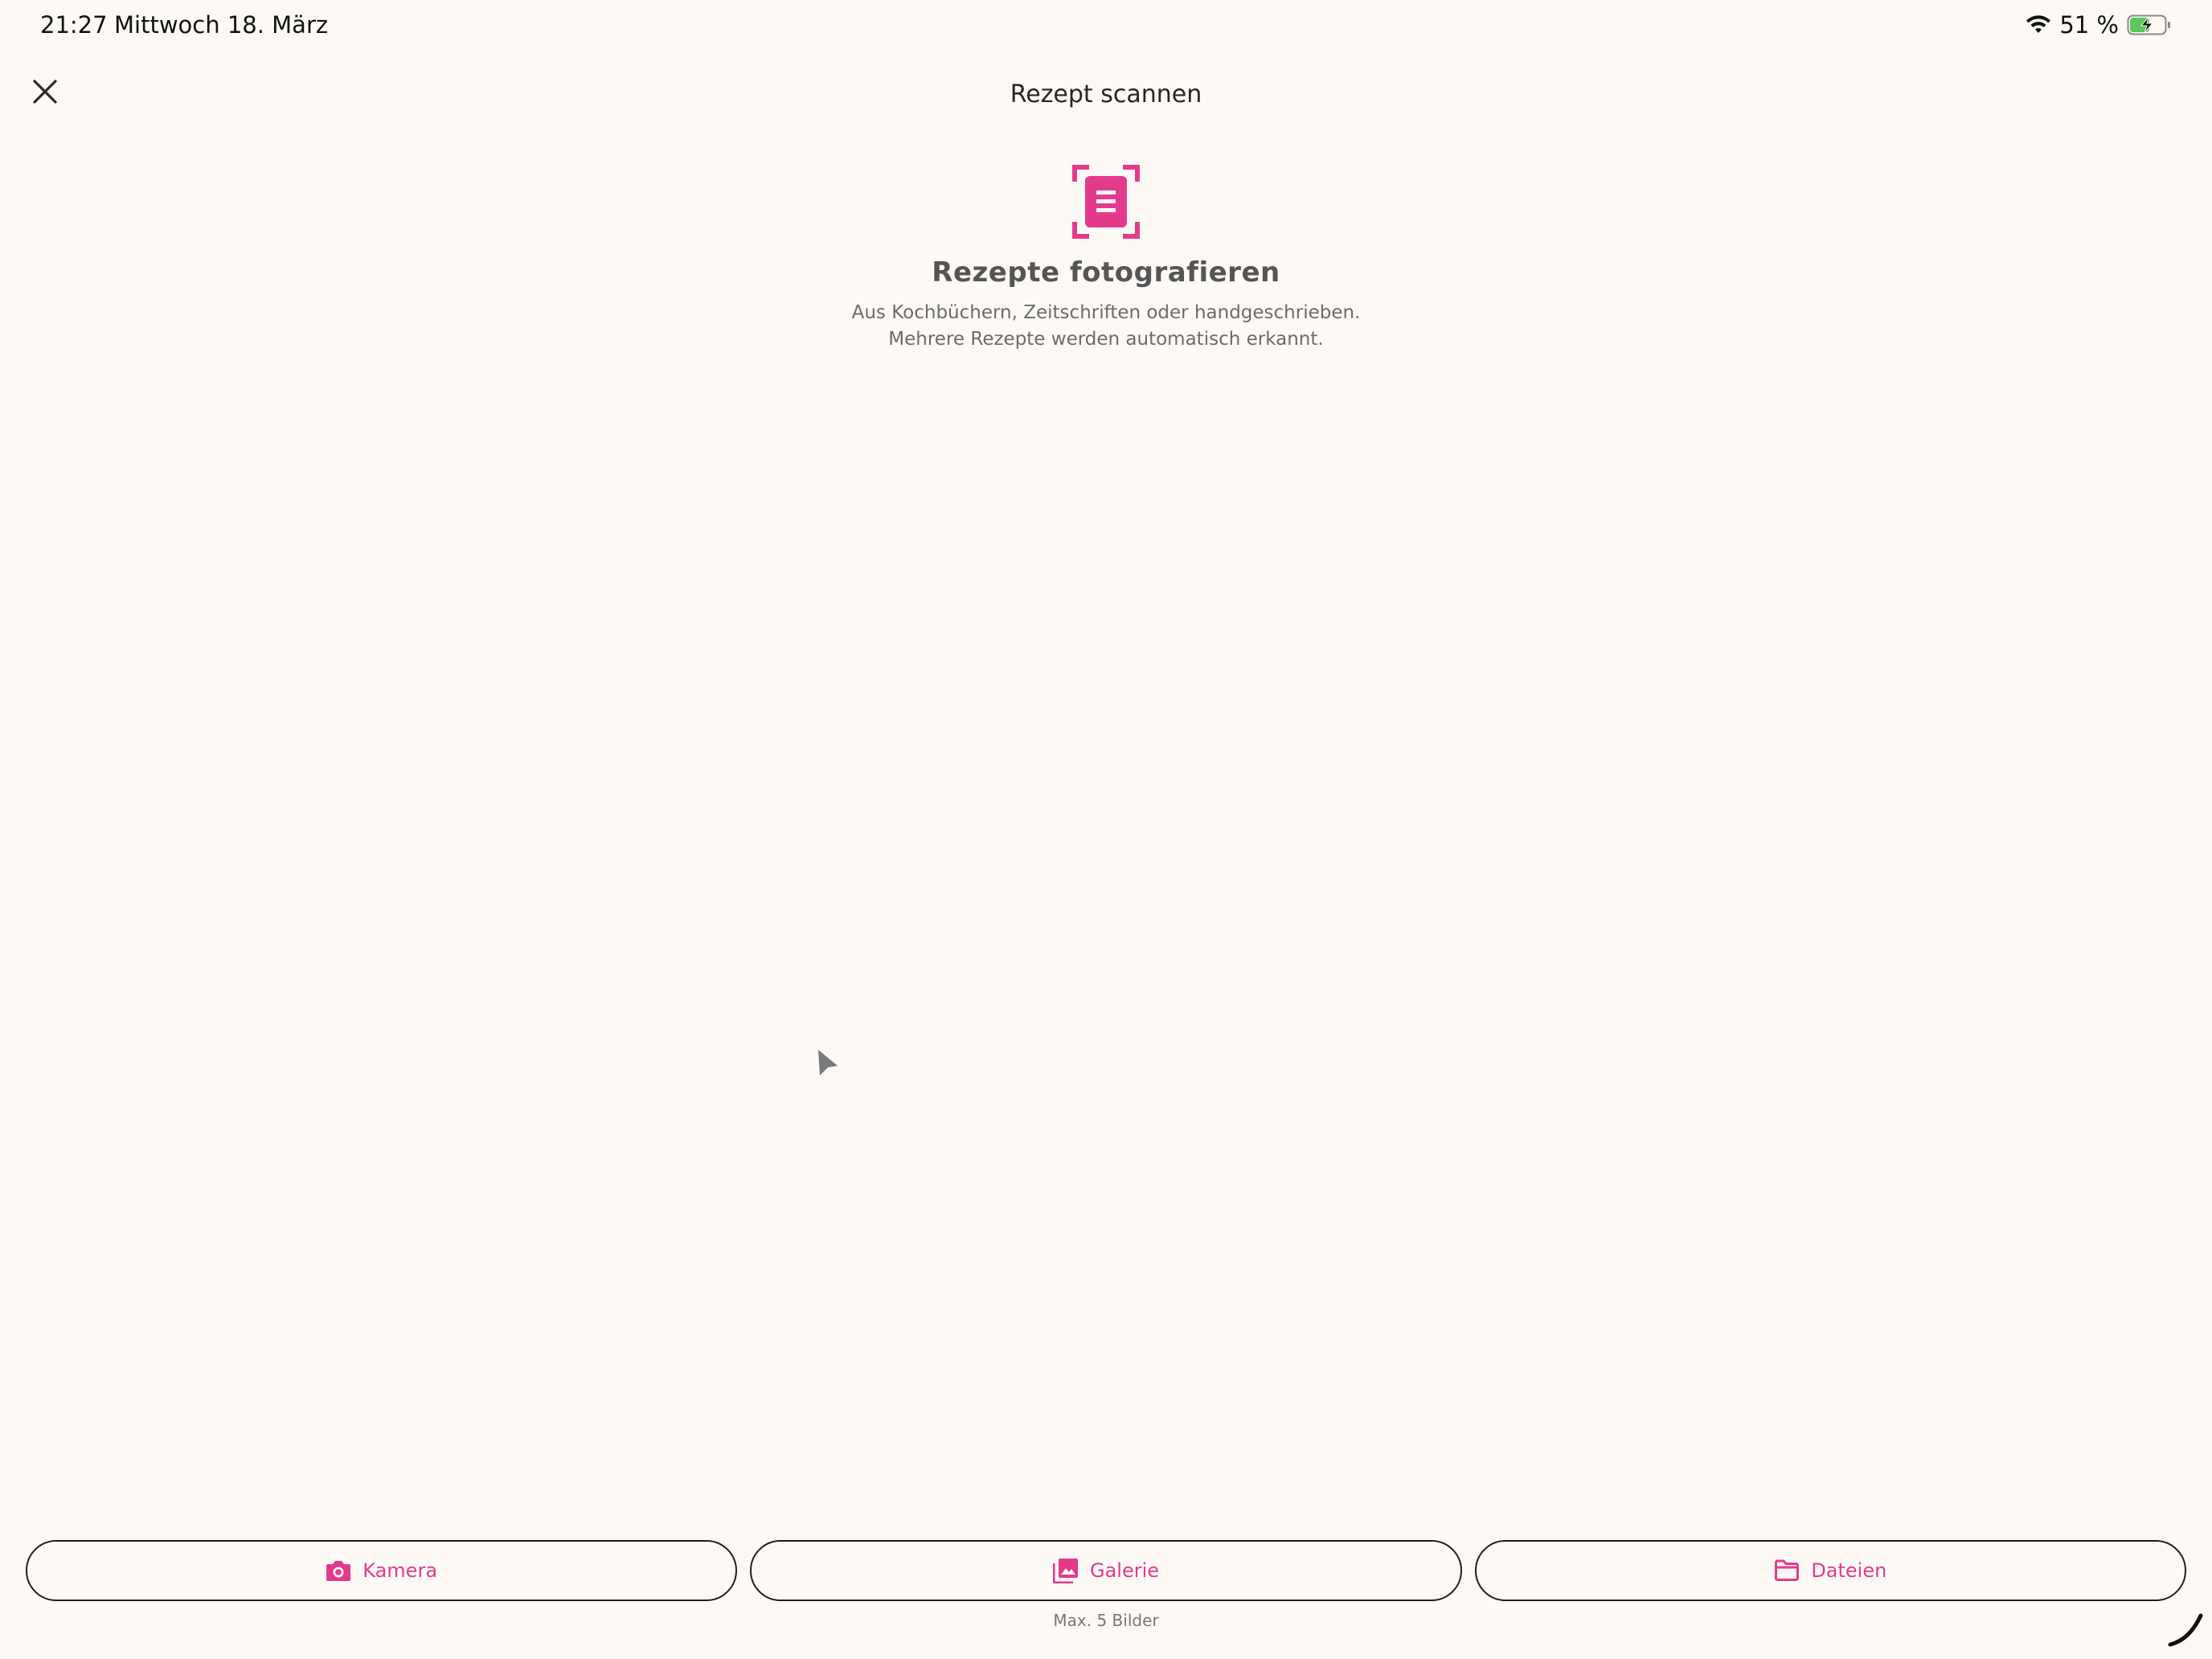 This screenshot has width=2212, height=1659. Describe the element at coordinates (400, 1570) in the screenshot. I see `camera-button-label: Kamera` at that location.